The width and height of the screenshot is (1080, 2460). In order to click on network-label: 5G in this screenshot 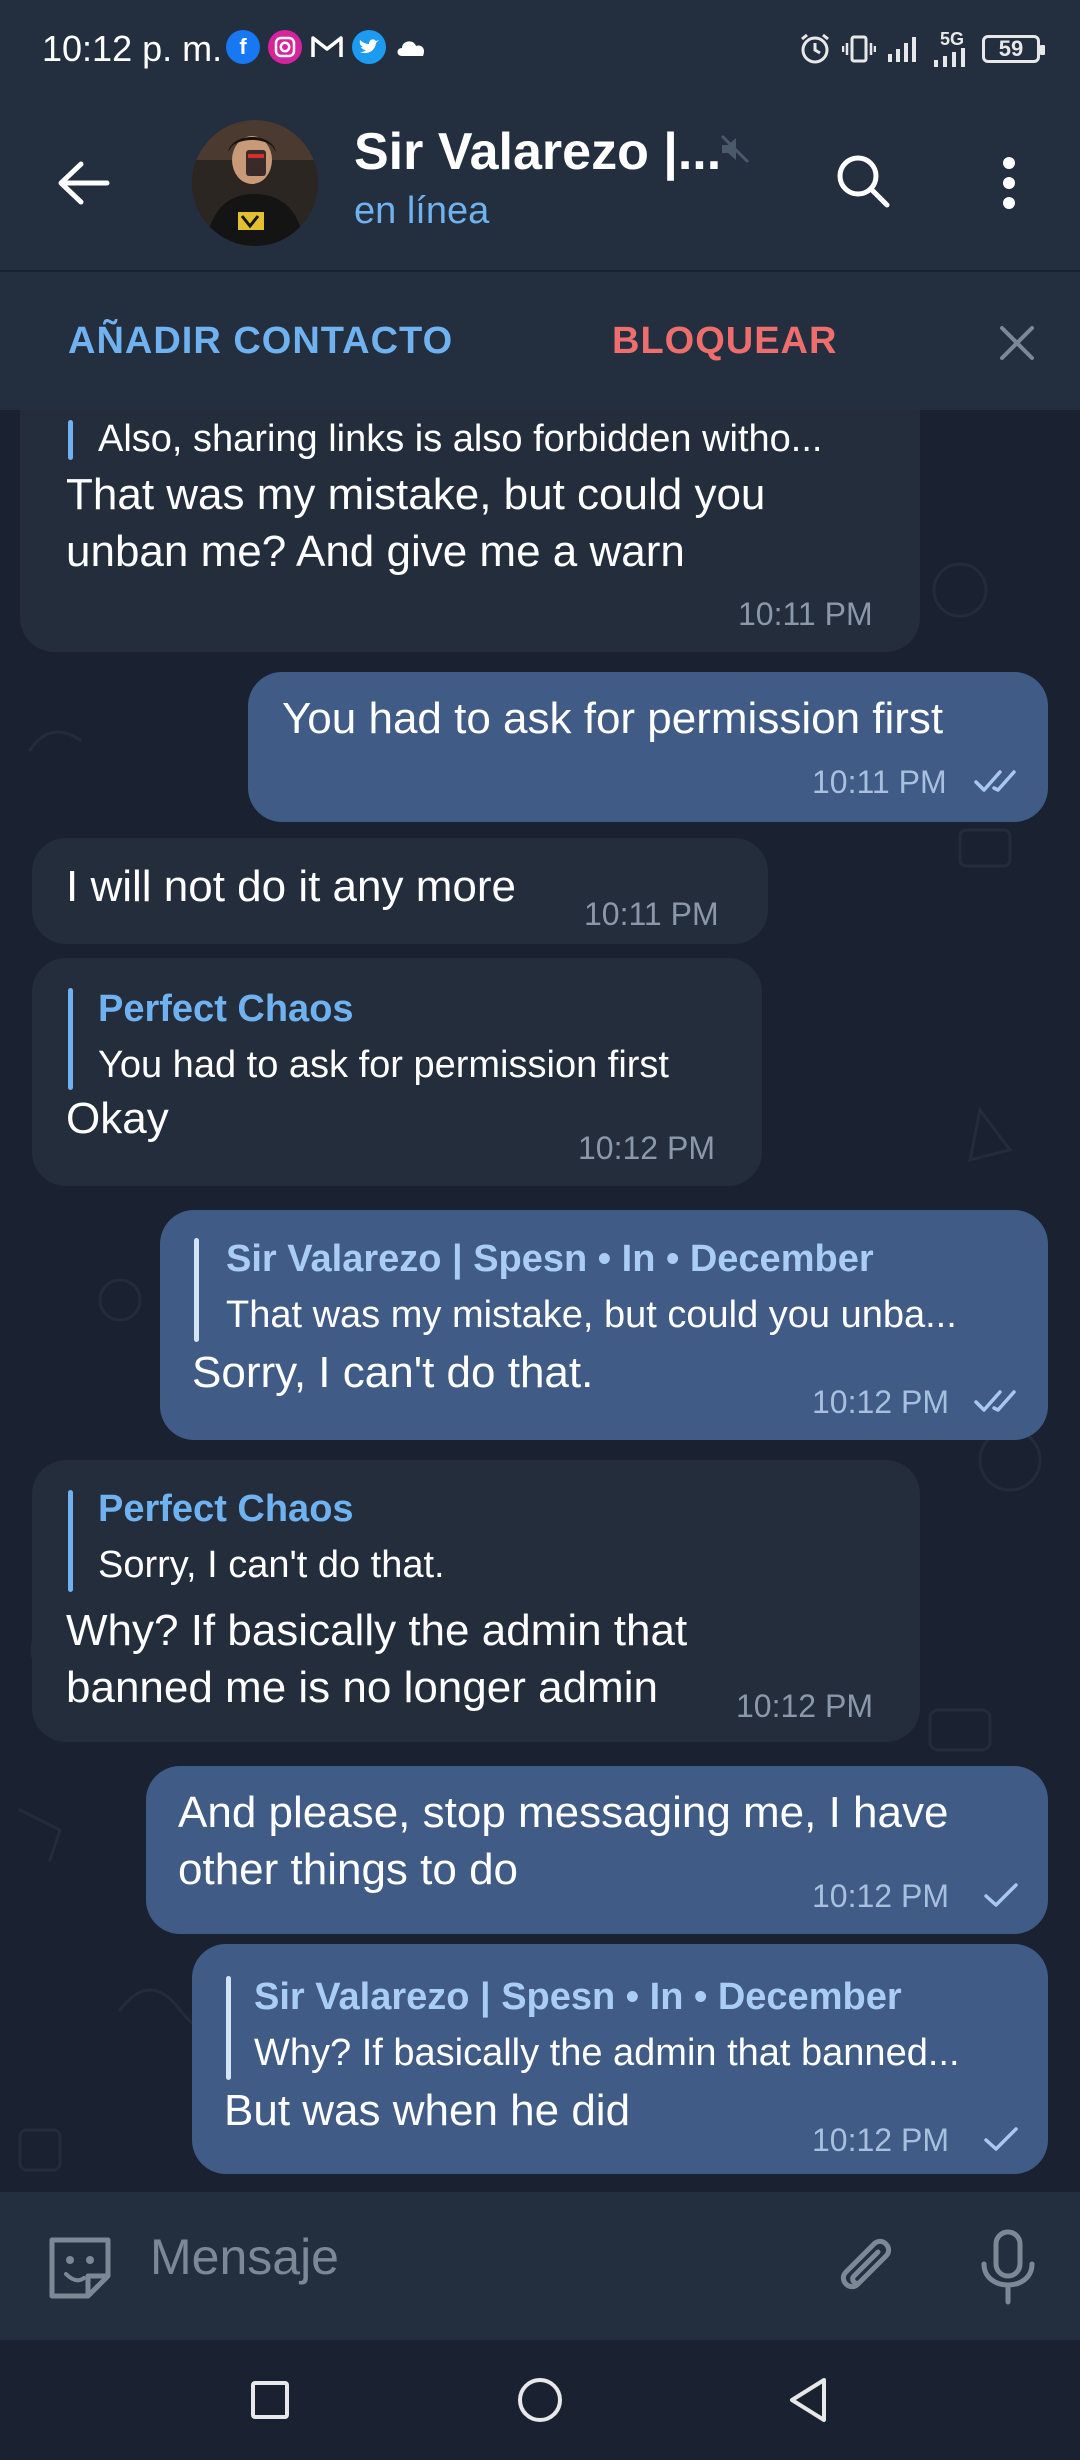, I will do `click(951, 39)`.